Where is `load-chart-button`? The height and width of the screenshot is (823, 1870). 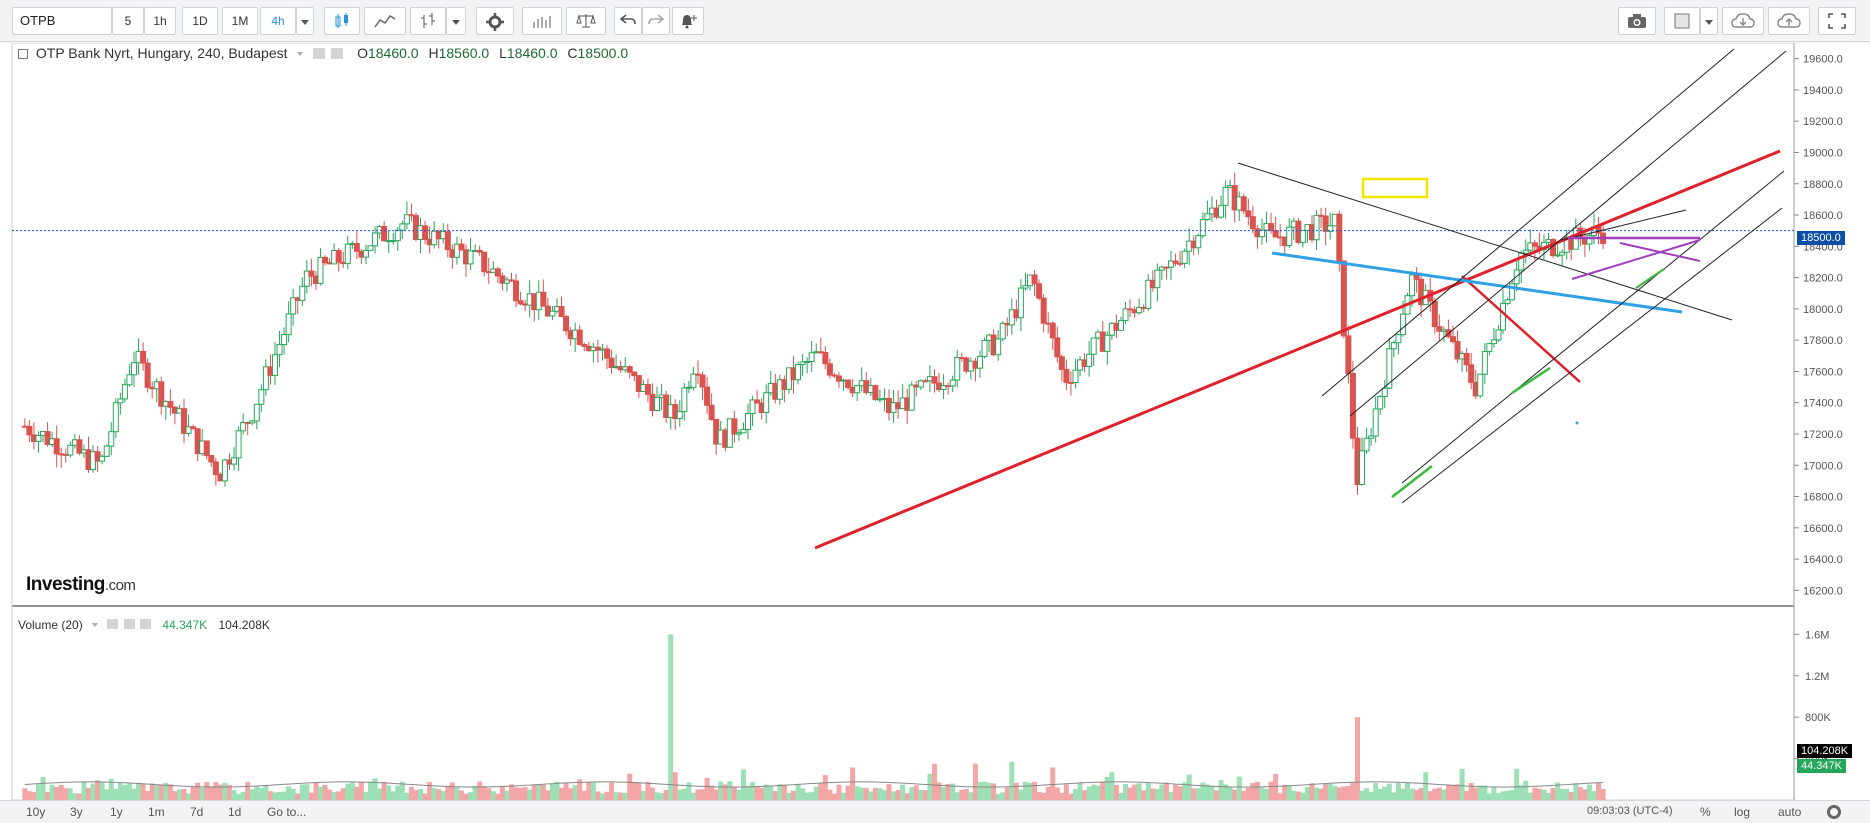 load-chart-button is located at coordinates (1743, 21).